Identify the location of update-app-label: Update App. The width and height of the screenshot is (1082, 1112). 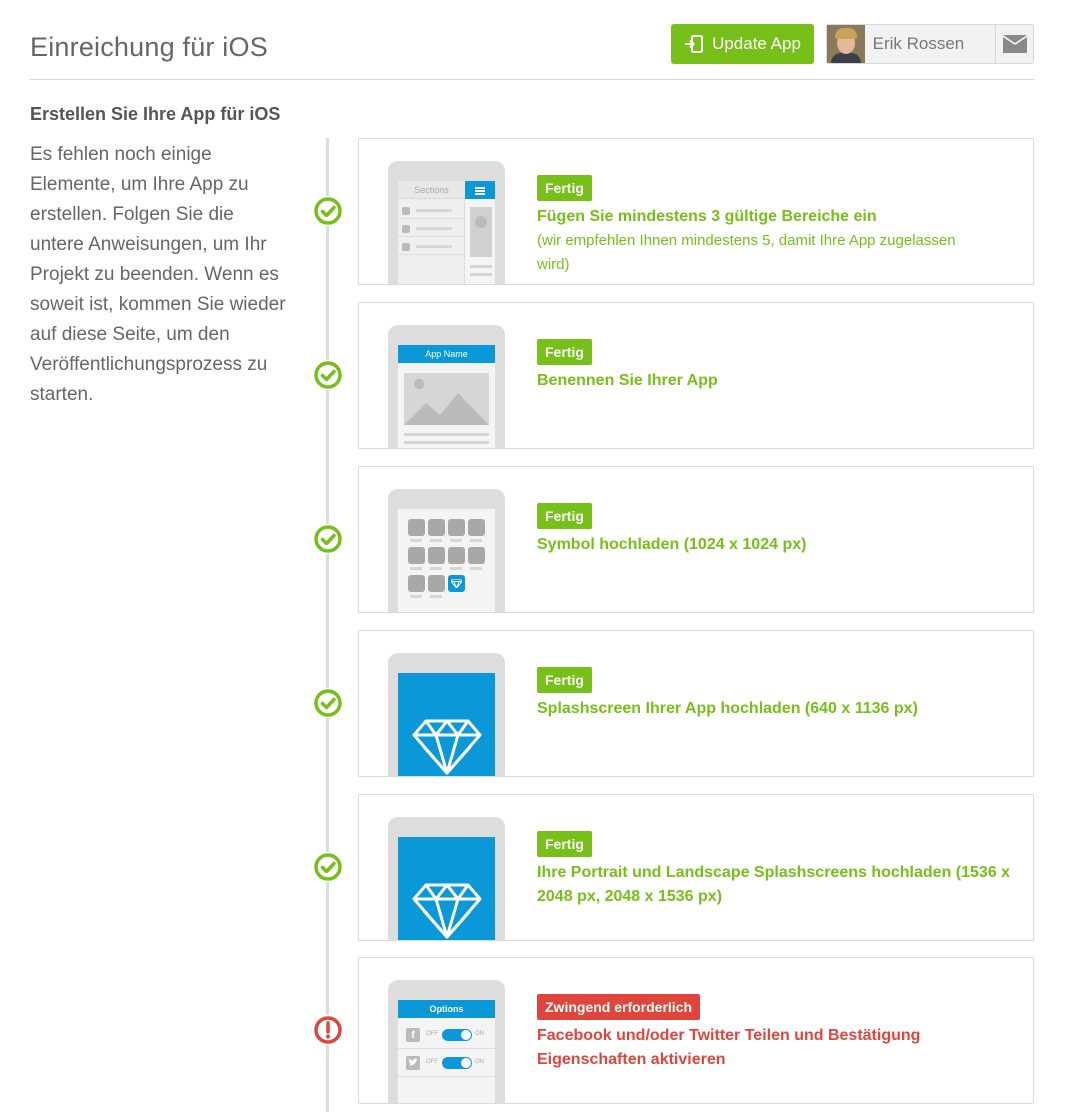
(756, 43).